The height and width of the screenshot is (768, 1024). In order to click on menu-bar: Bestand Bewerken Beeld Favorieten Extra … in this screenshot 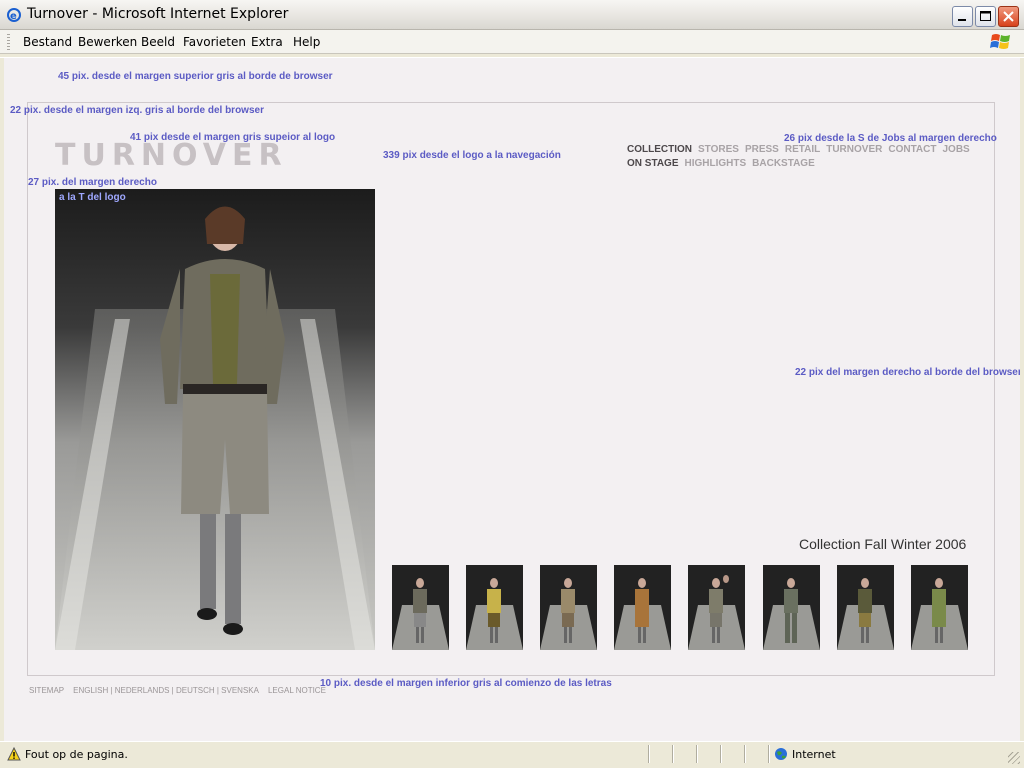, I will do `click(512, 42)`.